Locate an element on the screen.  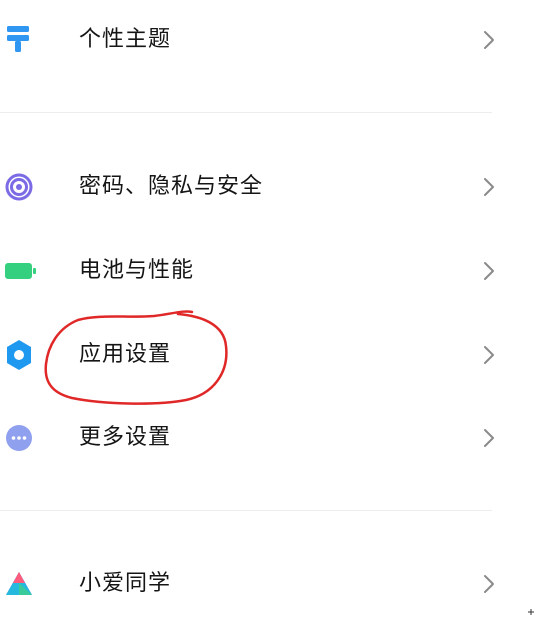
gear-icon is located at coordinates (20, 355).